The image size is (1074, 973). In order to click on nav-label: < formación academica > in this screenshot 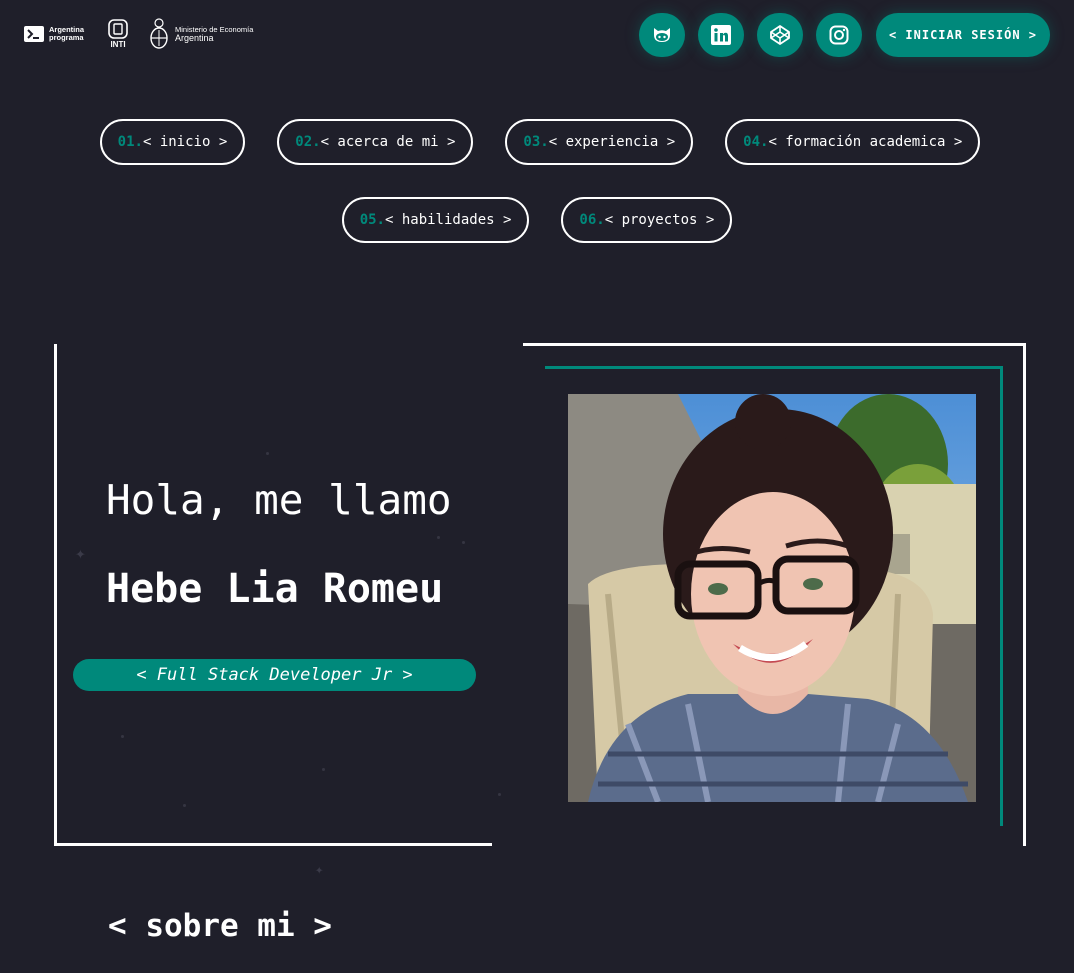, I will do `click(865, 142)`.